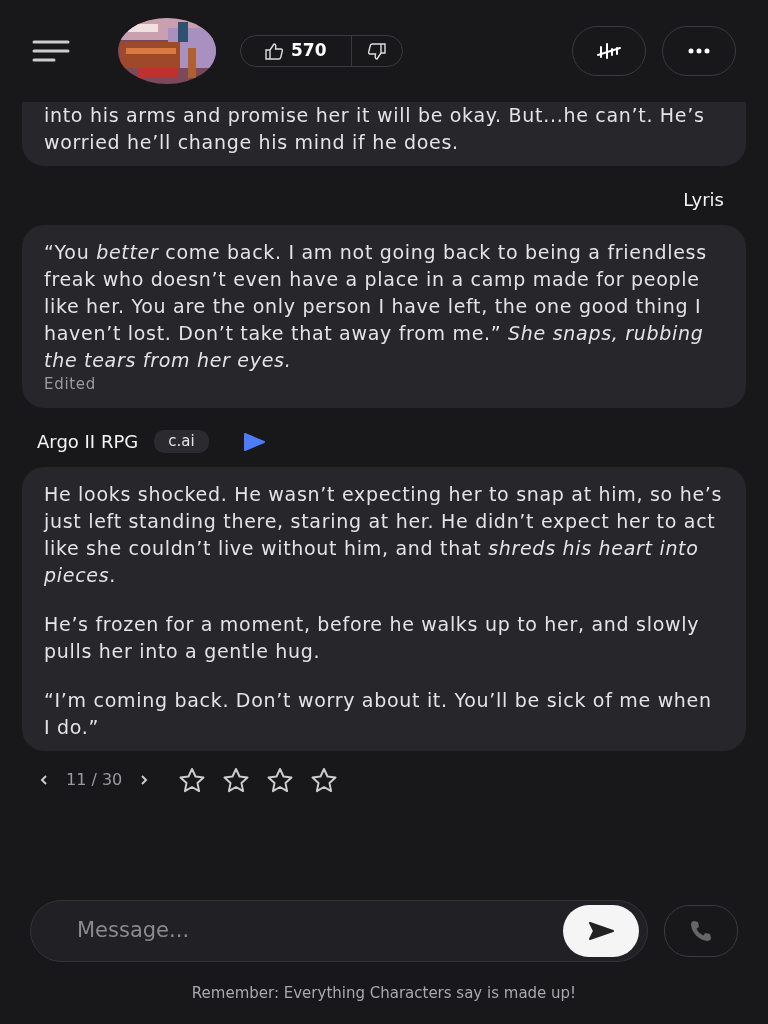  I want to click on send-button, so click(601, 930).